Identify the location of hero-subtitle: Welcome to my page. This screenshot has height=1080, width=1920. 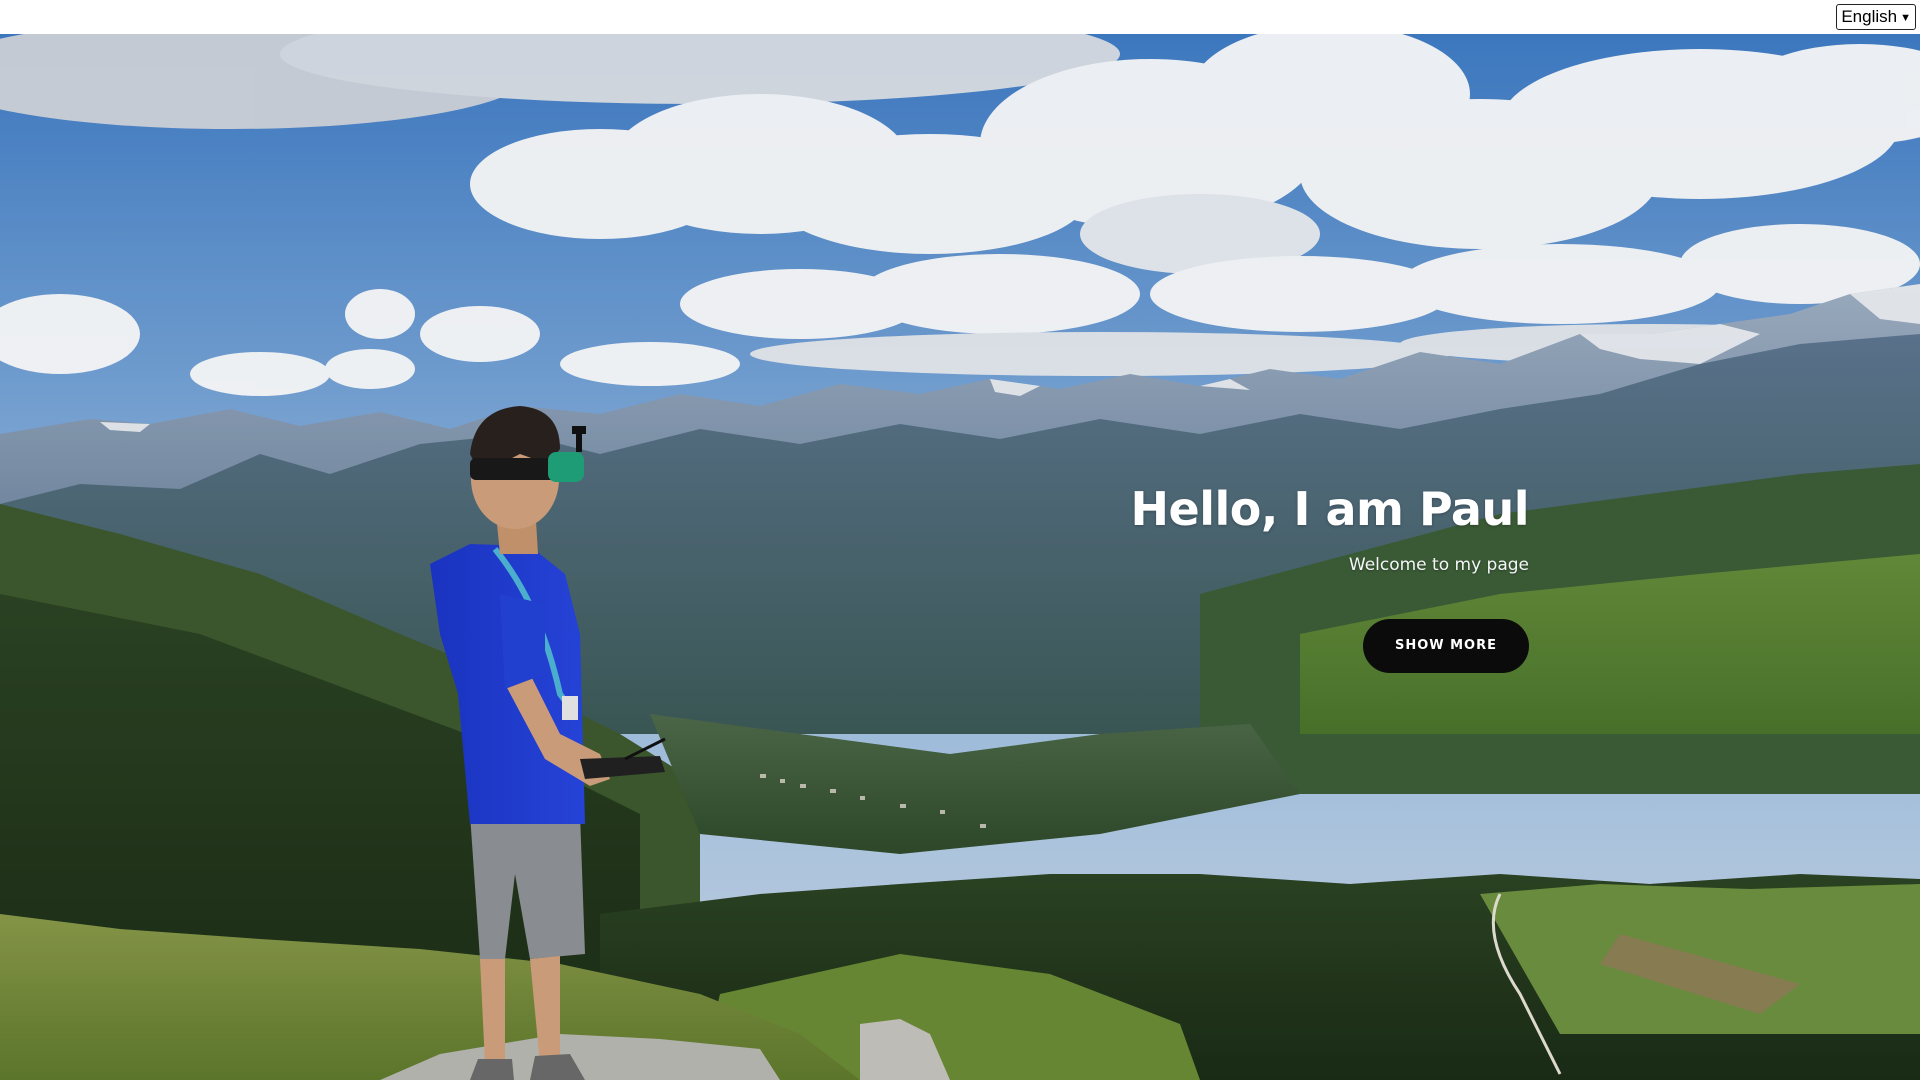
(1438, 565).